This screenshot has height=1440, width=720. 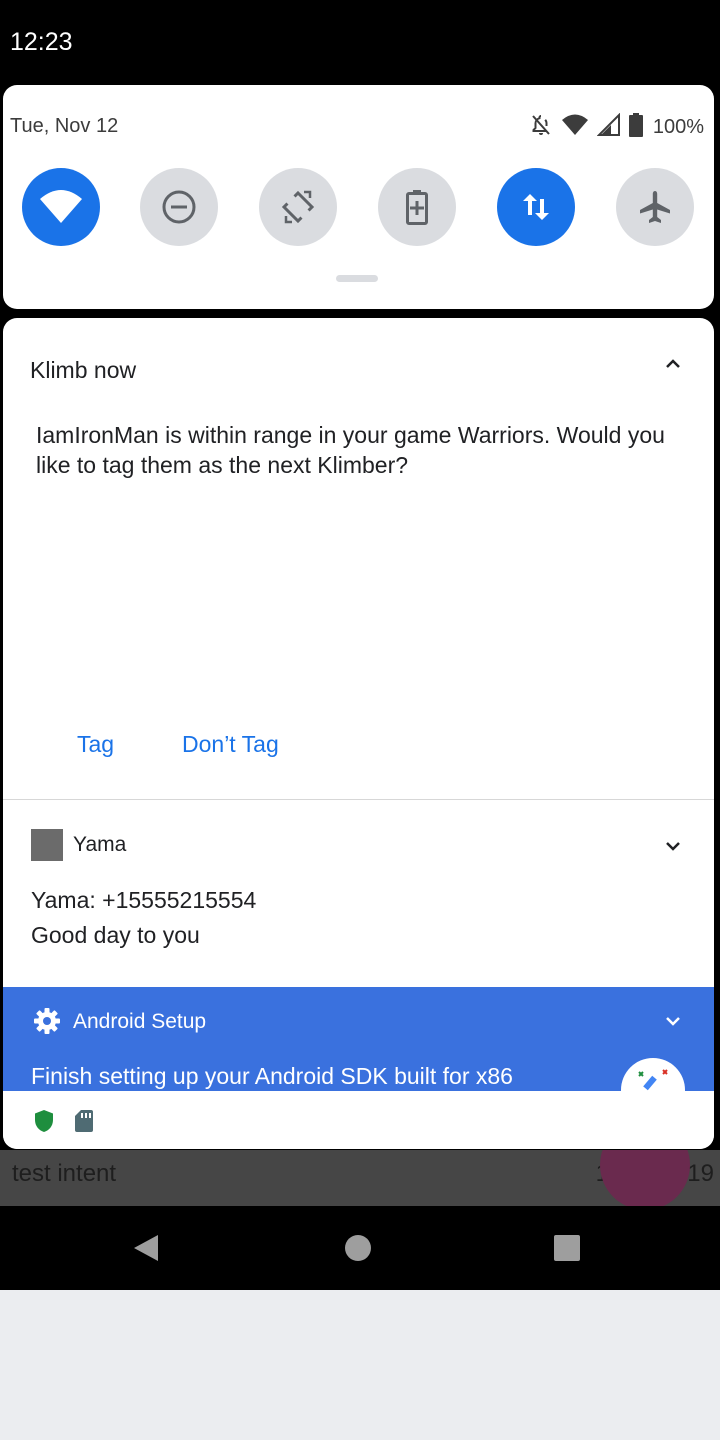 I want to click on mobile-data-icon, so click(x=536, y=207).